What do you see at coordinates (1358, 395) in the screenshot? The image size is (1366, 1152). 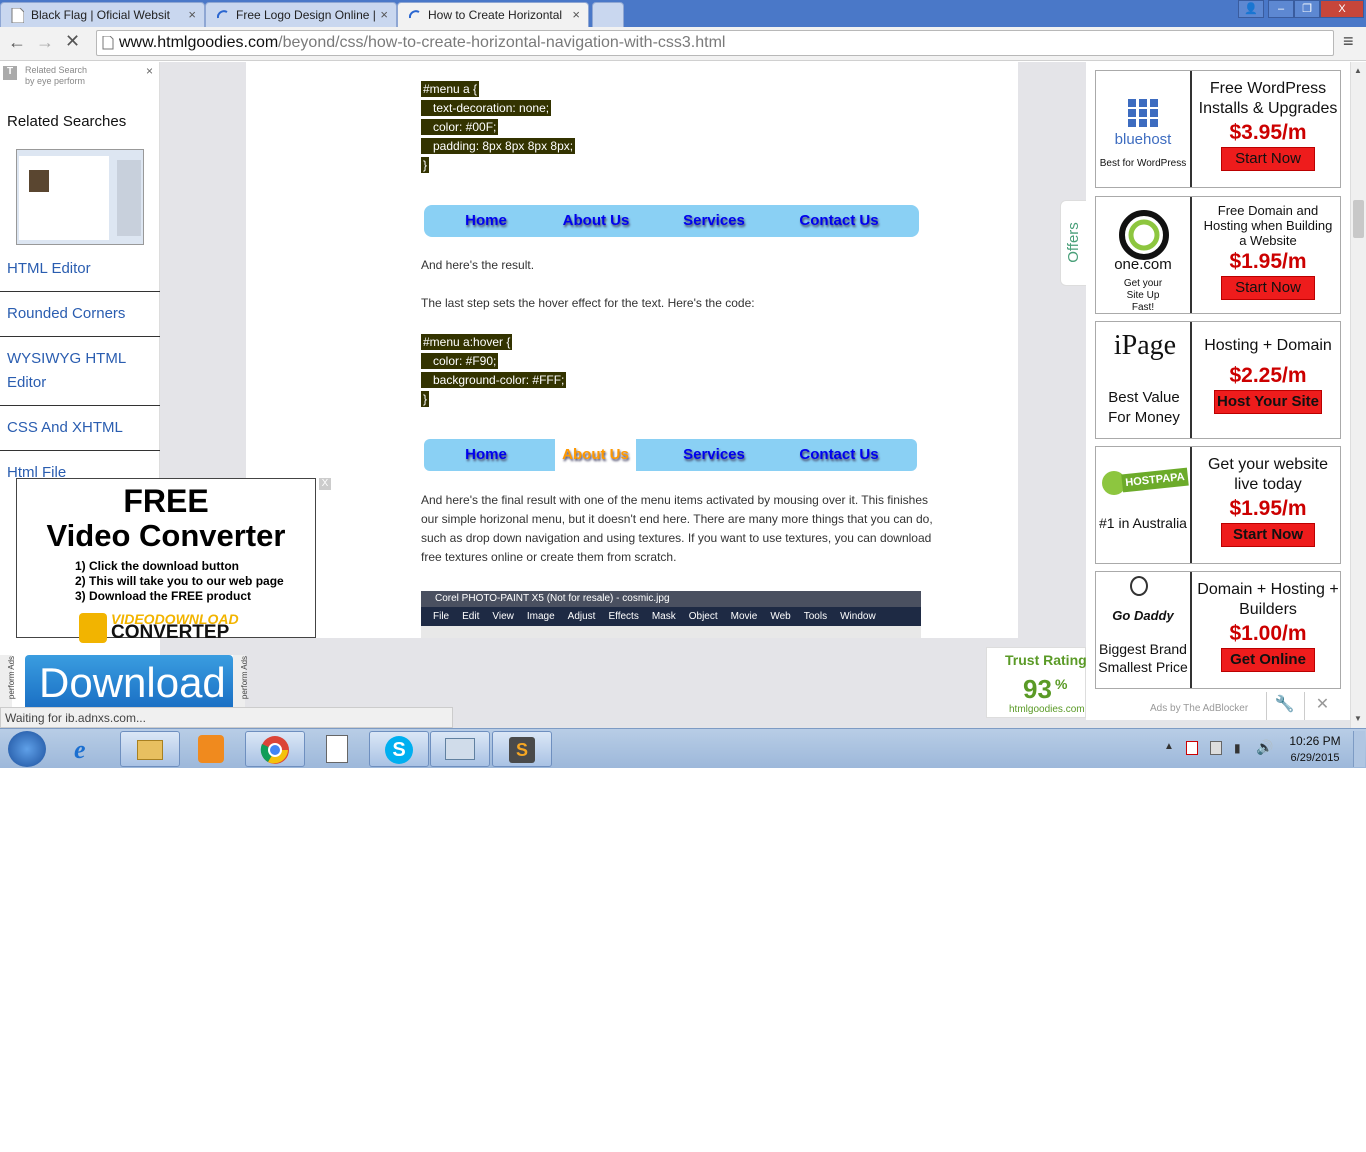 I see `page-scrollbar: ▲ ▼` at bounding box center [1358, 395].